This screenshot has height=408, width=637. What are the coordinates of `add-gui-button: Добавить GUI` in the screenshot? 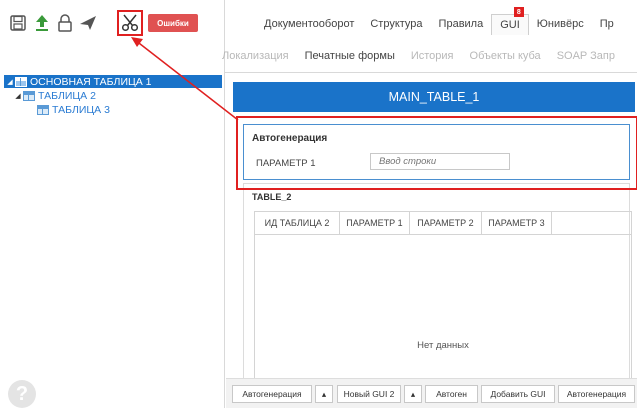 It's located at (518, 394).